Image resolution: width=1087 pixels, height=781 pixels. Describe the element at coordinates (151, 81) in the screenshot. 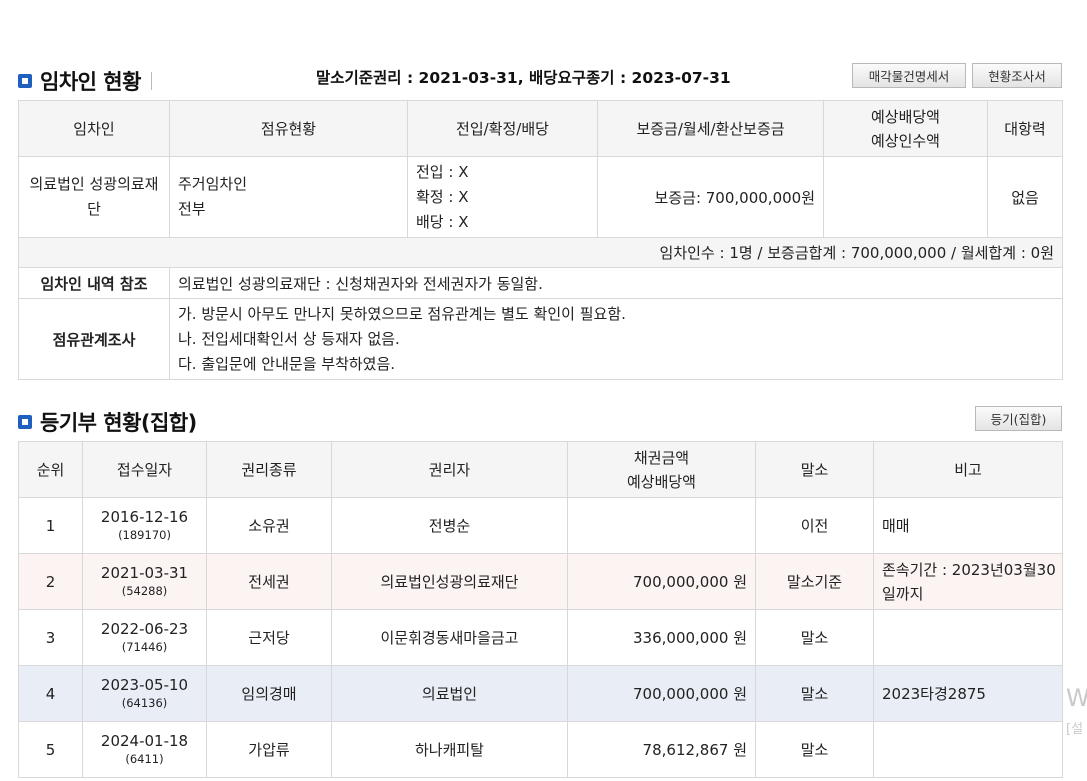

I see `divider` at that location.